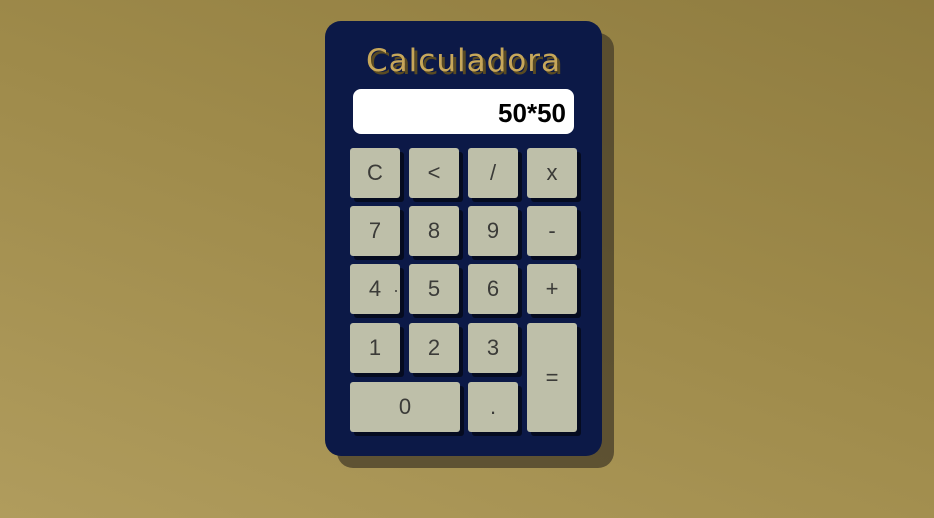 The image size is (934, 518). I want to click on clear-button: C, so click(375, 173).